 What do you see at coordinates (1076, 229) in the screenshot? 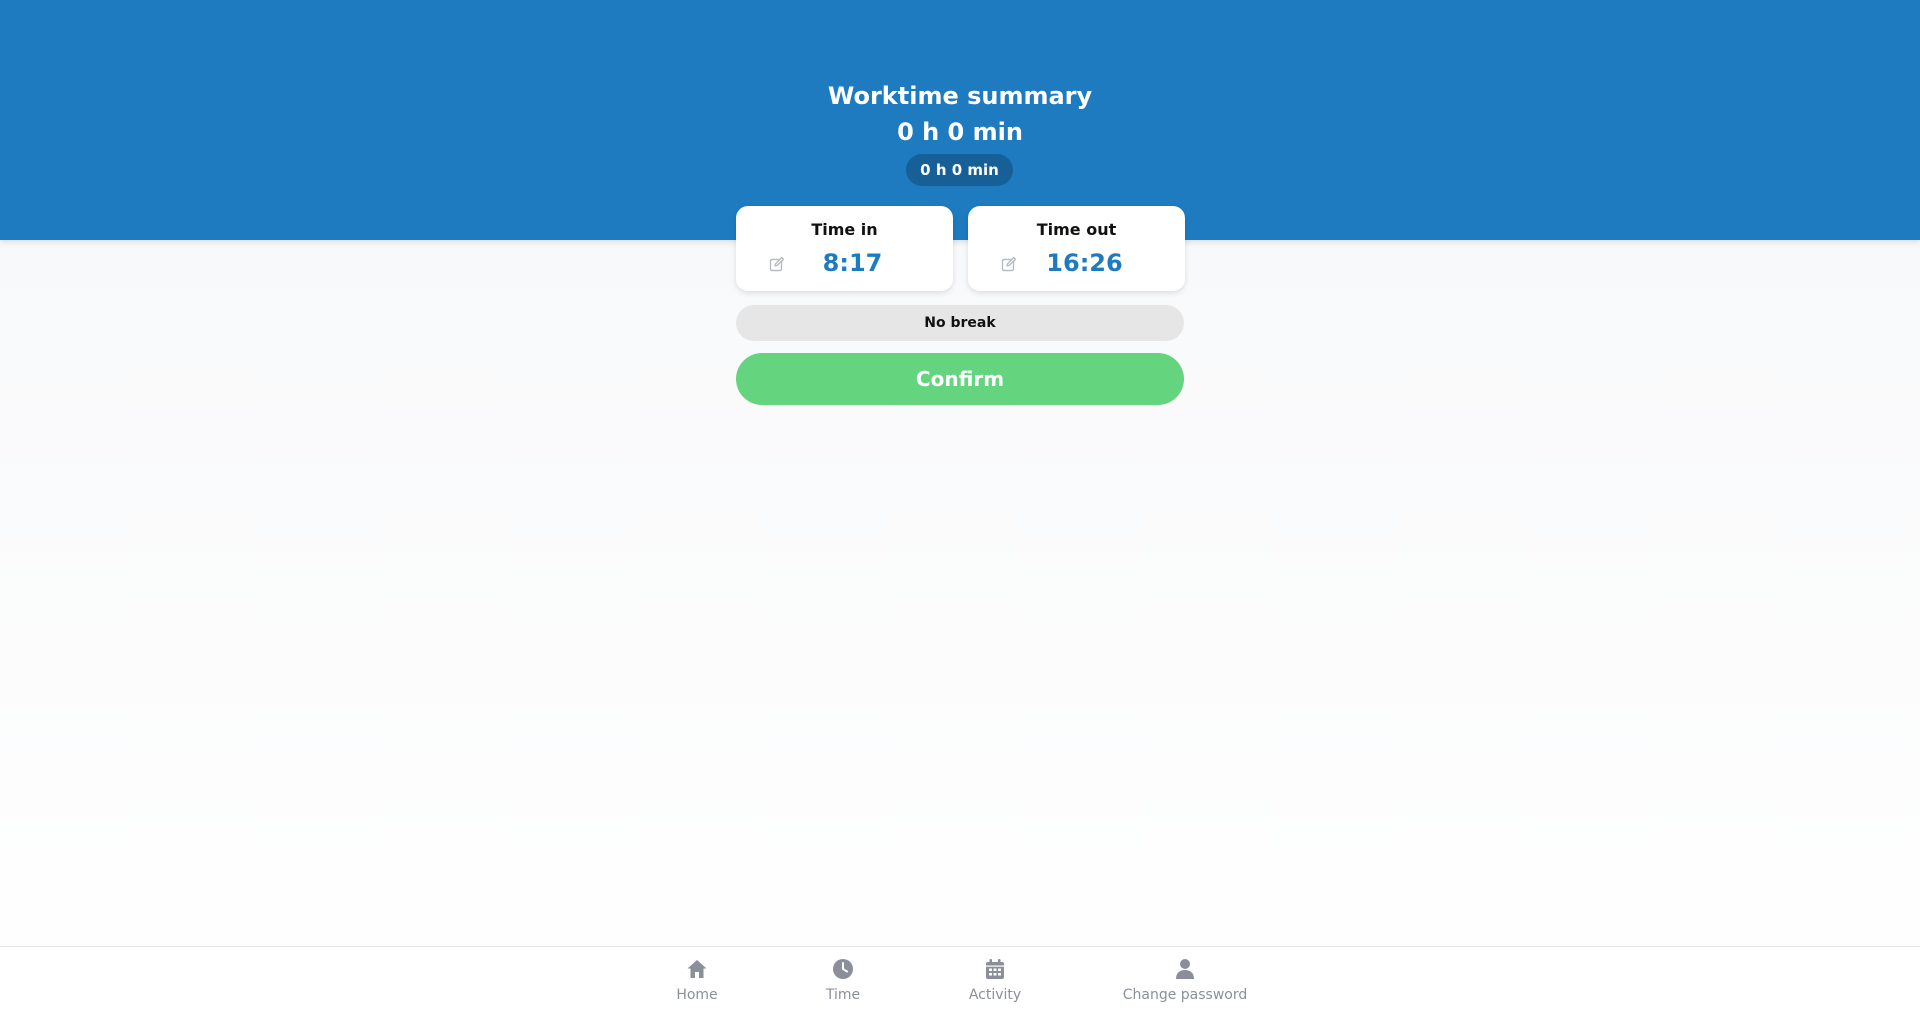
I see `time-out-label: Time out` at bounding box center [1076, 229].